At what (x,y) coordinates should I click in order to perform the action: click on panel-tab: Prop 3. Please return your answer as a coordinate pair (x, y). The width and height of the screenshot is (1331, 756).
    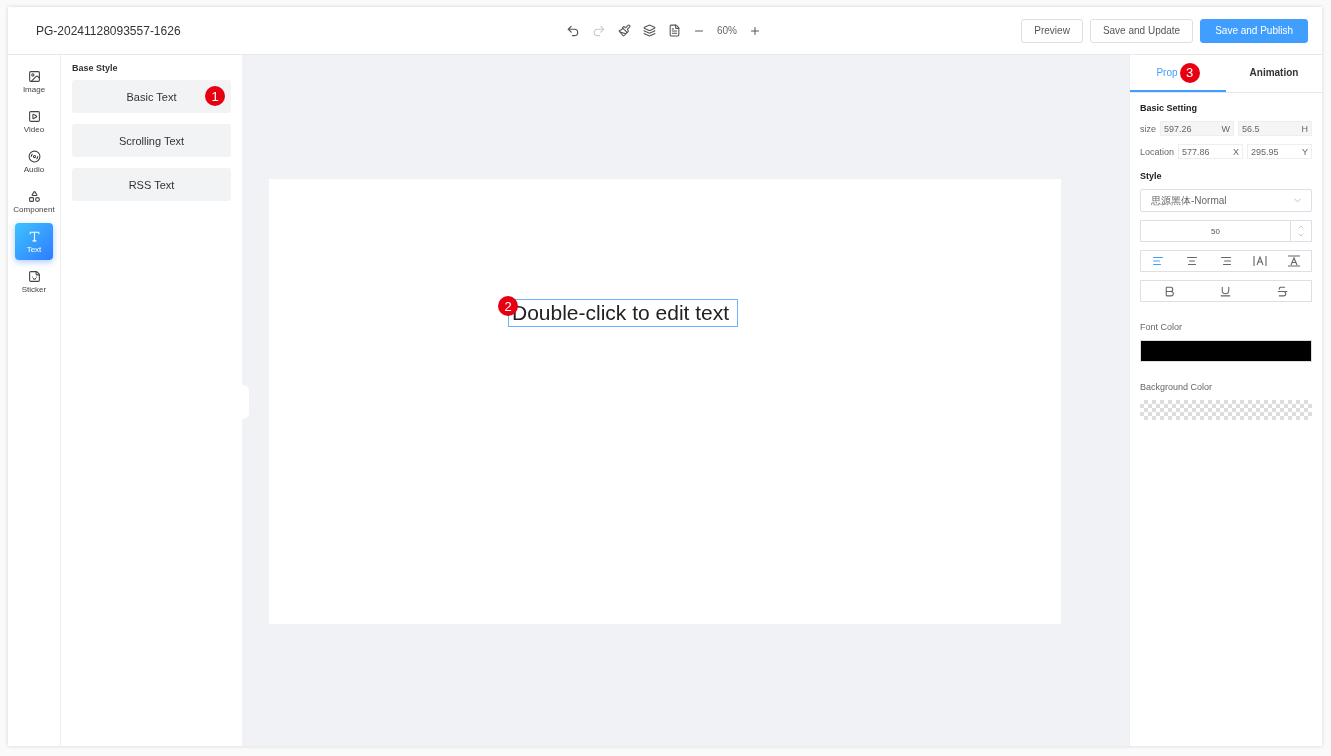
    Looking at the image, I should click on (1178, 73).